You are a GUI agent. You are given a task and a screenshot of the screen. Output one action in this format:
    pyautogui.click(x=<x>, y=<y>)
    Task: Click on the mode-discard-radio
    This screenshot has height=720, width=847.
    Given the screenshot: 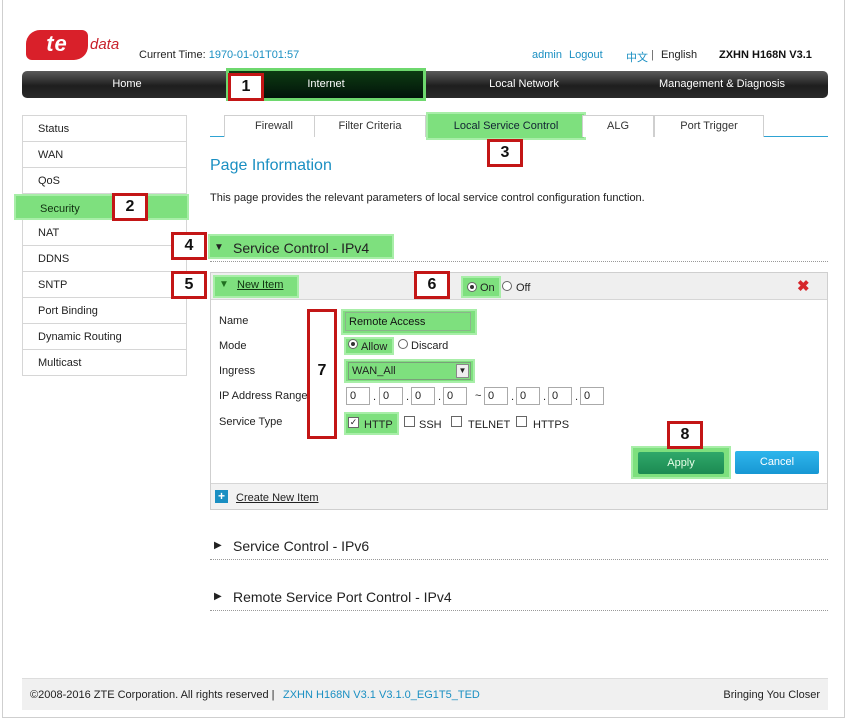 What is the action you would take?
    pyautogui.click(x=403, y=344)
    